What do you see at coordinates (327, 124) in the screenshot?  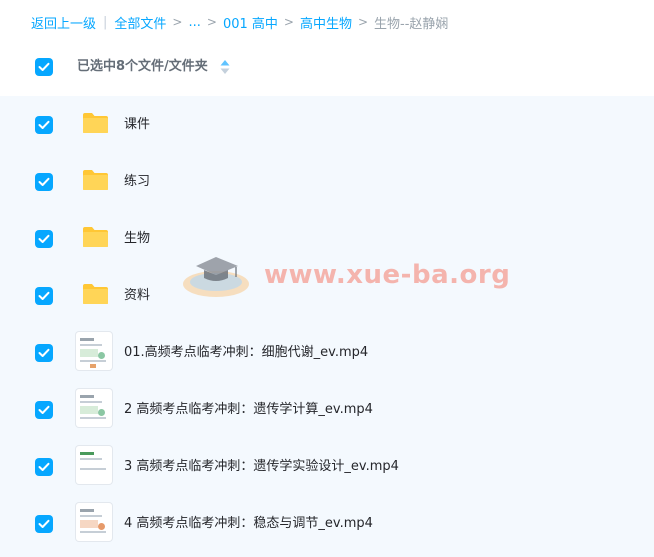 I see `list-item: 课件` at bounding box center [327, 124].